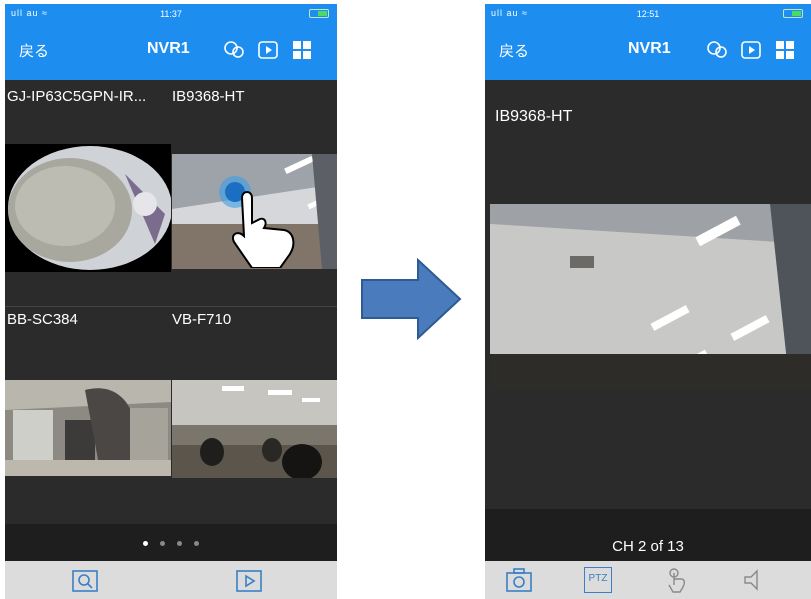  I want to click on camera-label-4: VB-F710, so click(202, 319).